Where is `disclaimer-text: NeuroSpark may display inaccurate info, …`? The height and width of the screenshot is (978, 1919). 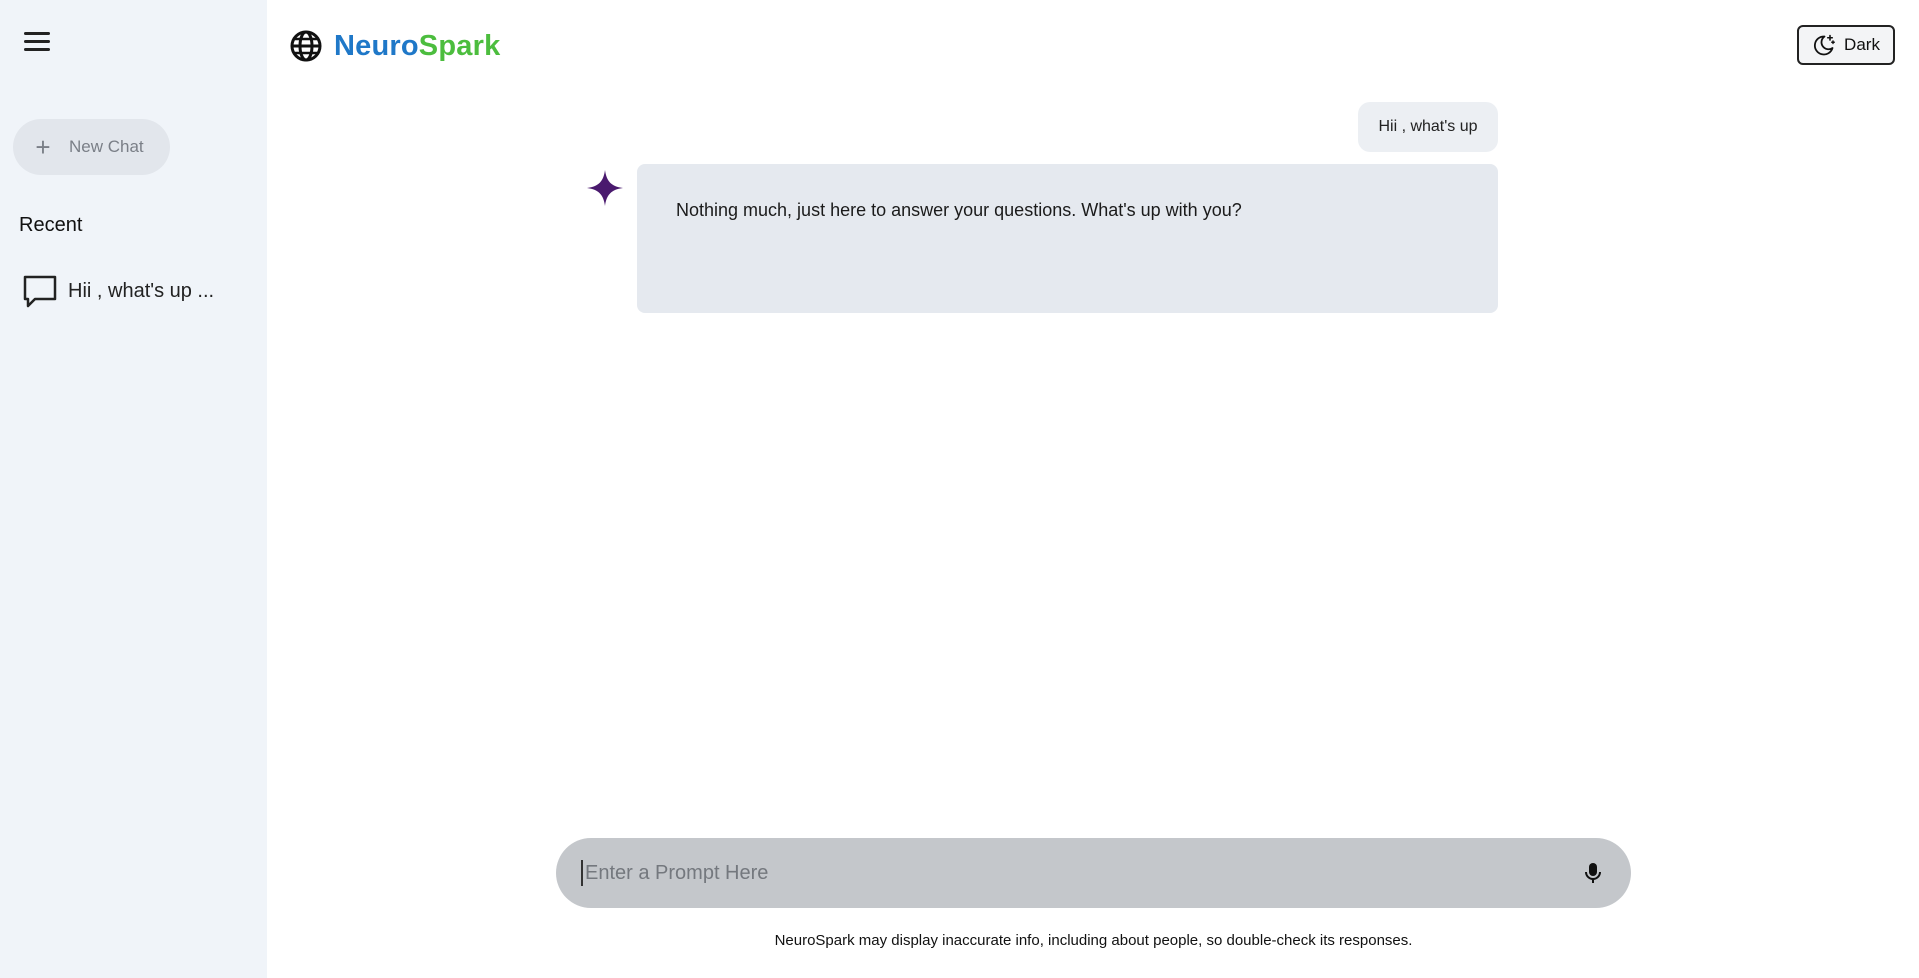
disclaimer-text: NeuroSpark may display inaccurate info, … is located at coordinates (1093, 940).